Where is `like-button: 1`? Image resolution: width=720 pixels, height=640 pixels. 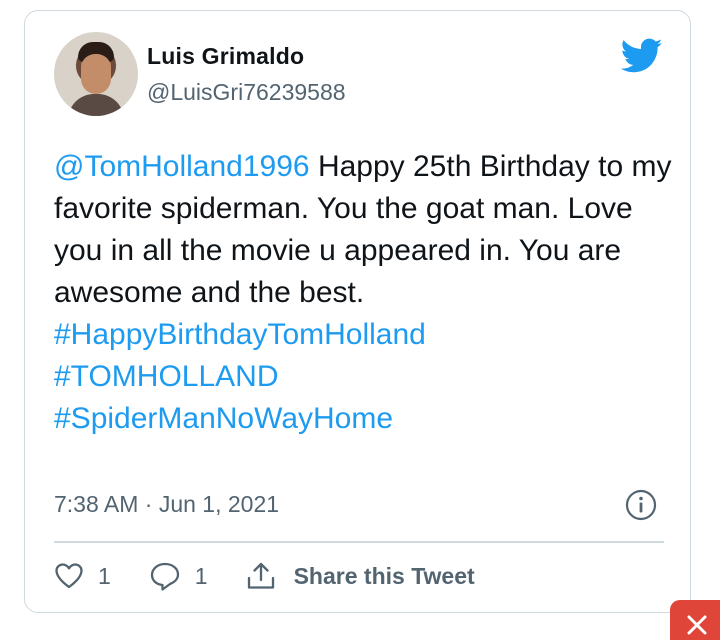 like-button: 1 is located at coordinates (82, 576).